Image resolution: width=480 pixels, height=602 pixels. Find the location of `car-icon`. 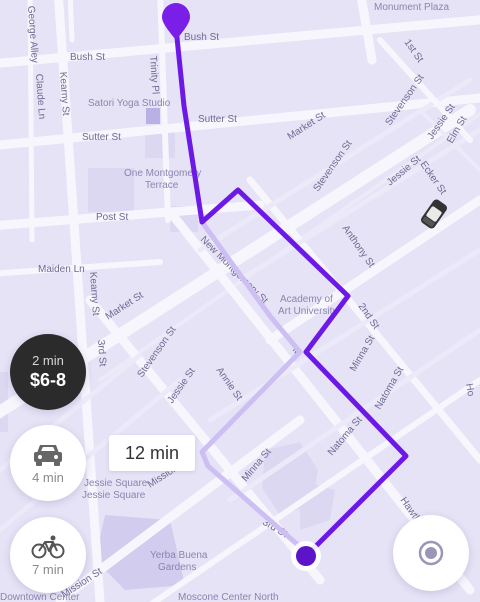

car-icon is located at coordinates (48, 455).